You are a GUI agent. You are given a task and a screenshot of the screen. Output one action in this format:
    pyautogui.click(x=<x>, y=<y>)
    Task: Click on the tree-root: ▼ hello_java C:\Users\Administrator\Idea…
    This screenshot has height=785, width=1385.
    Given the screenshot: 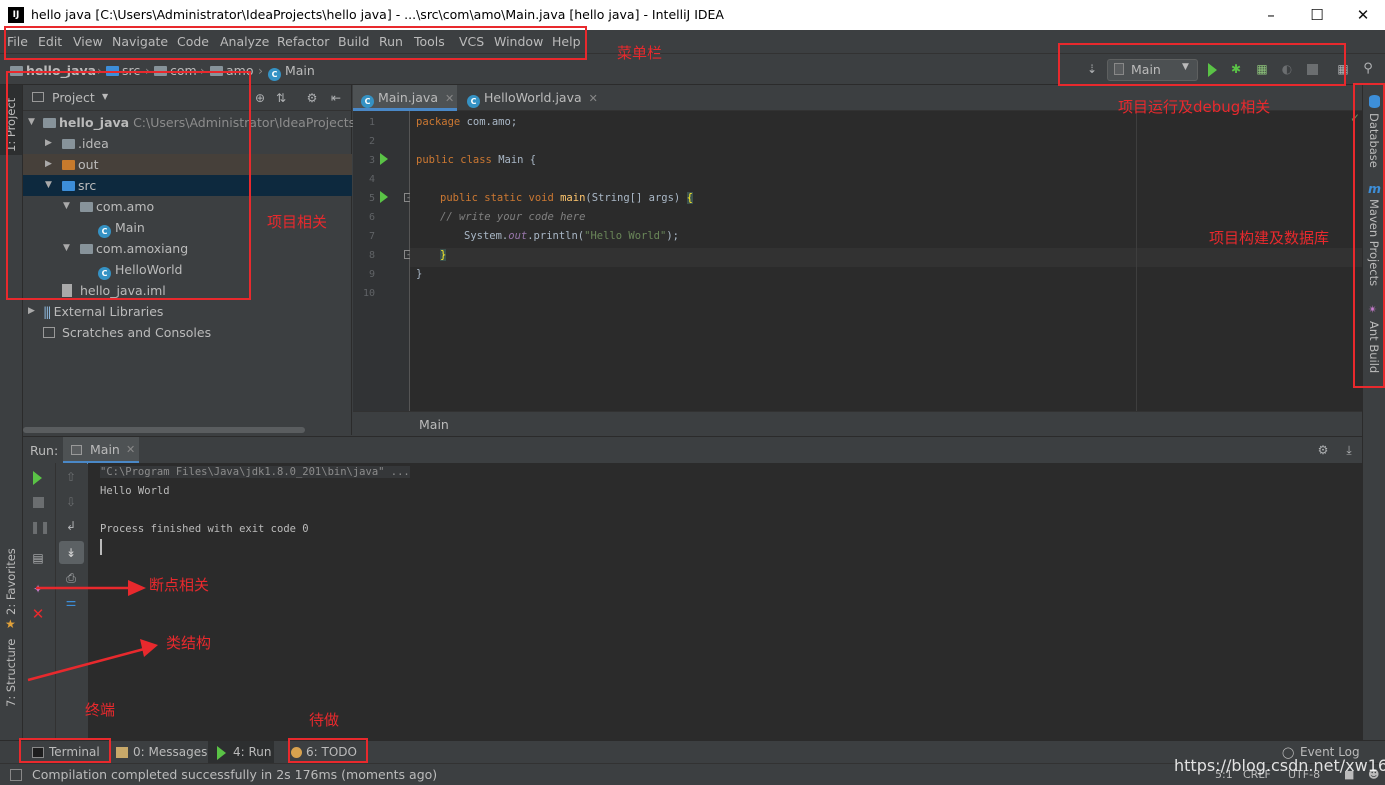 What is the action you would take?
    pyautogui.click(x=195, y=122)
    